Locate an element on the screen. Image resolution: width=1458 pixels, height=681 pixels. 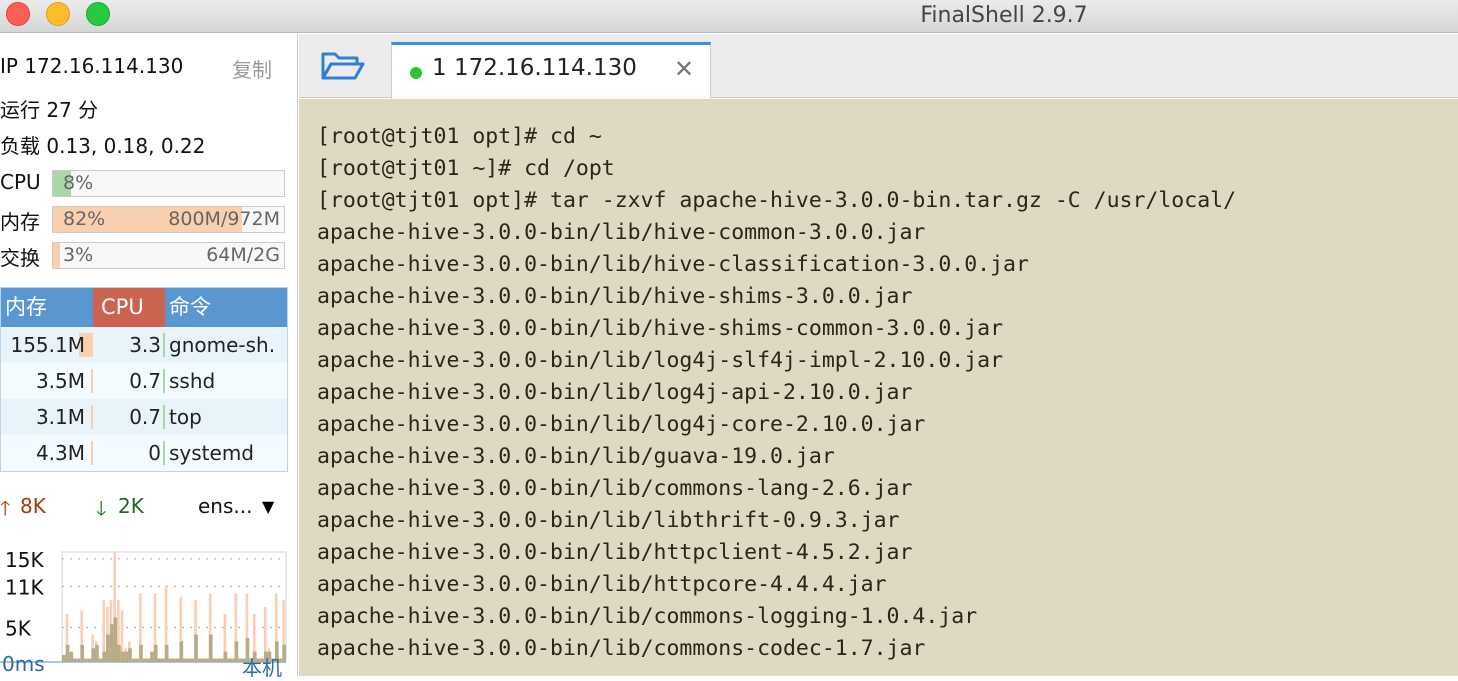
window-title: FinalShell 2.9.7 is located at coordinates (1004, 15).